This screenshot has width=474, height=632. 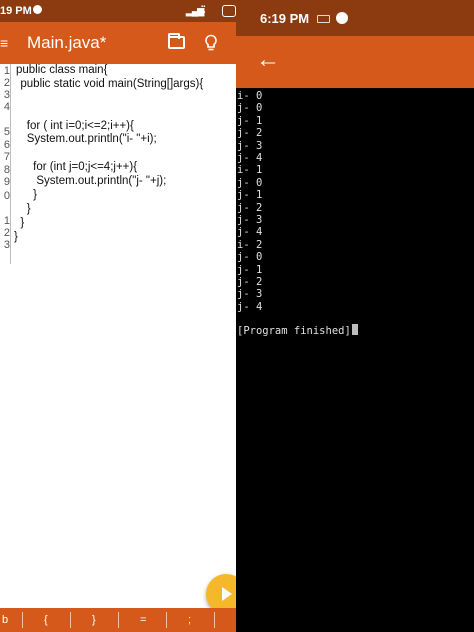 I want to click on symbol-key: =, so click(x=143, y=620).